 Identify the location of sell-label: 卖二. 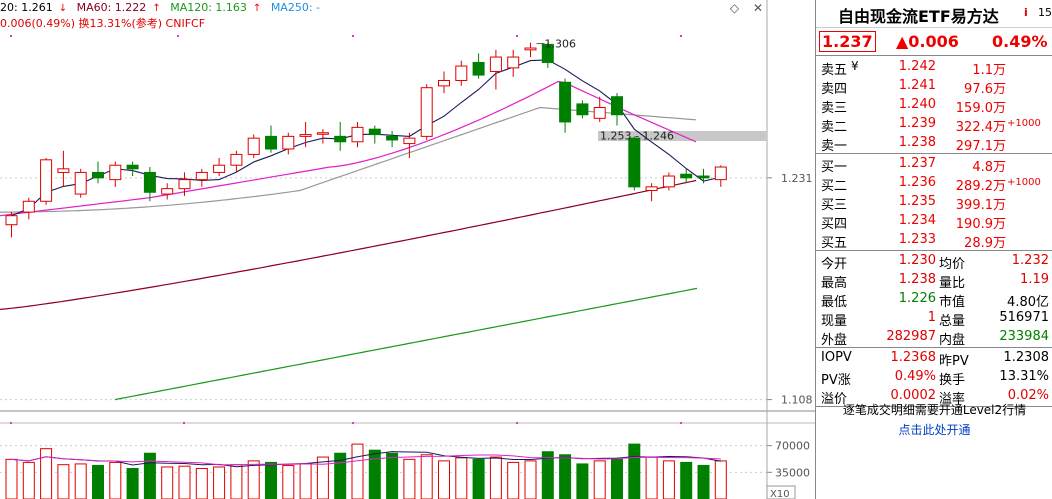
(834, 127).